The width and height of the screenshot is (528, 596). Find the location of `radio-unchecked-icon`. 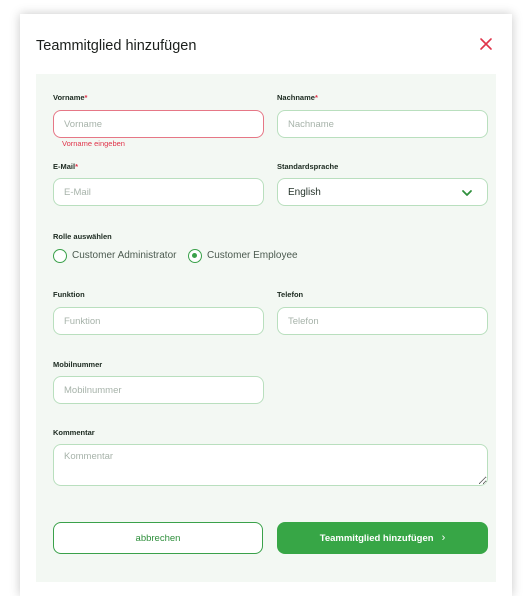

radio-unchecked-icon is located at coordinates (60, 256).